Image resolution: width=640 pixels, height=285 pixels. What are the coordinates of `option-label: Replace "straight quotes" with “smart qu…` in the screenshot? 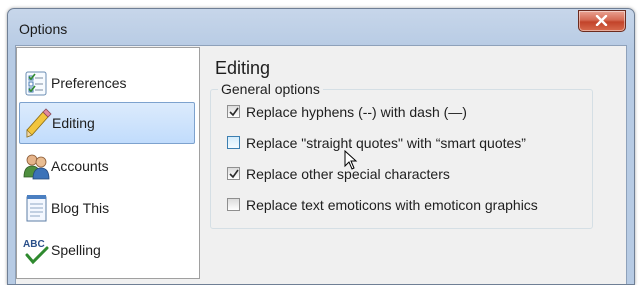 It's located at (386, 143).